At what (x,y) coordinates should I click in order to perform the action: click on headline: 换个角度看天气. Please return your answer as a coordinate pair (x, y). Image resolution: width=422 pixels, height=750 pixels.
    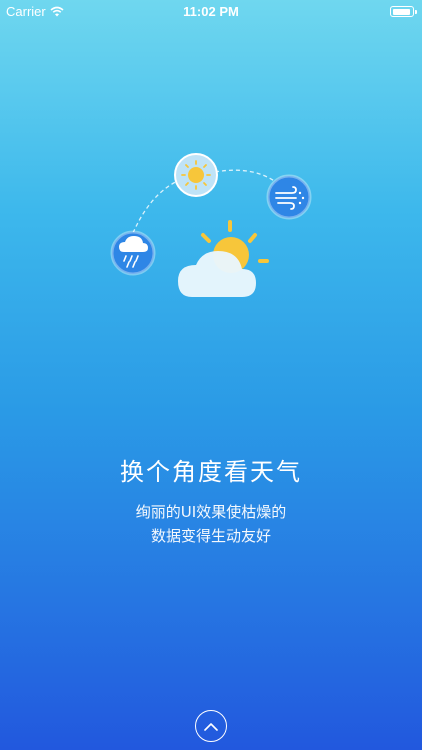
    Looking at the image, I should click on (211, 472).